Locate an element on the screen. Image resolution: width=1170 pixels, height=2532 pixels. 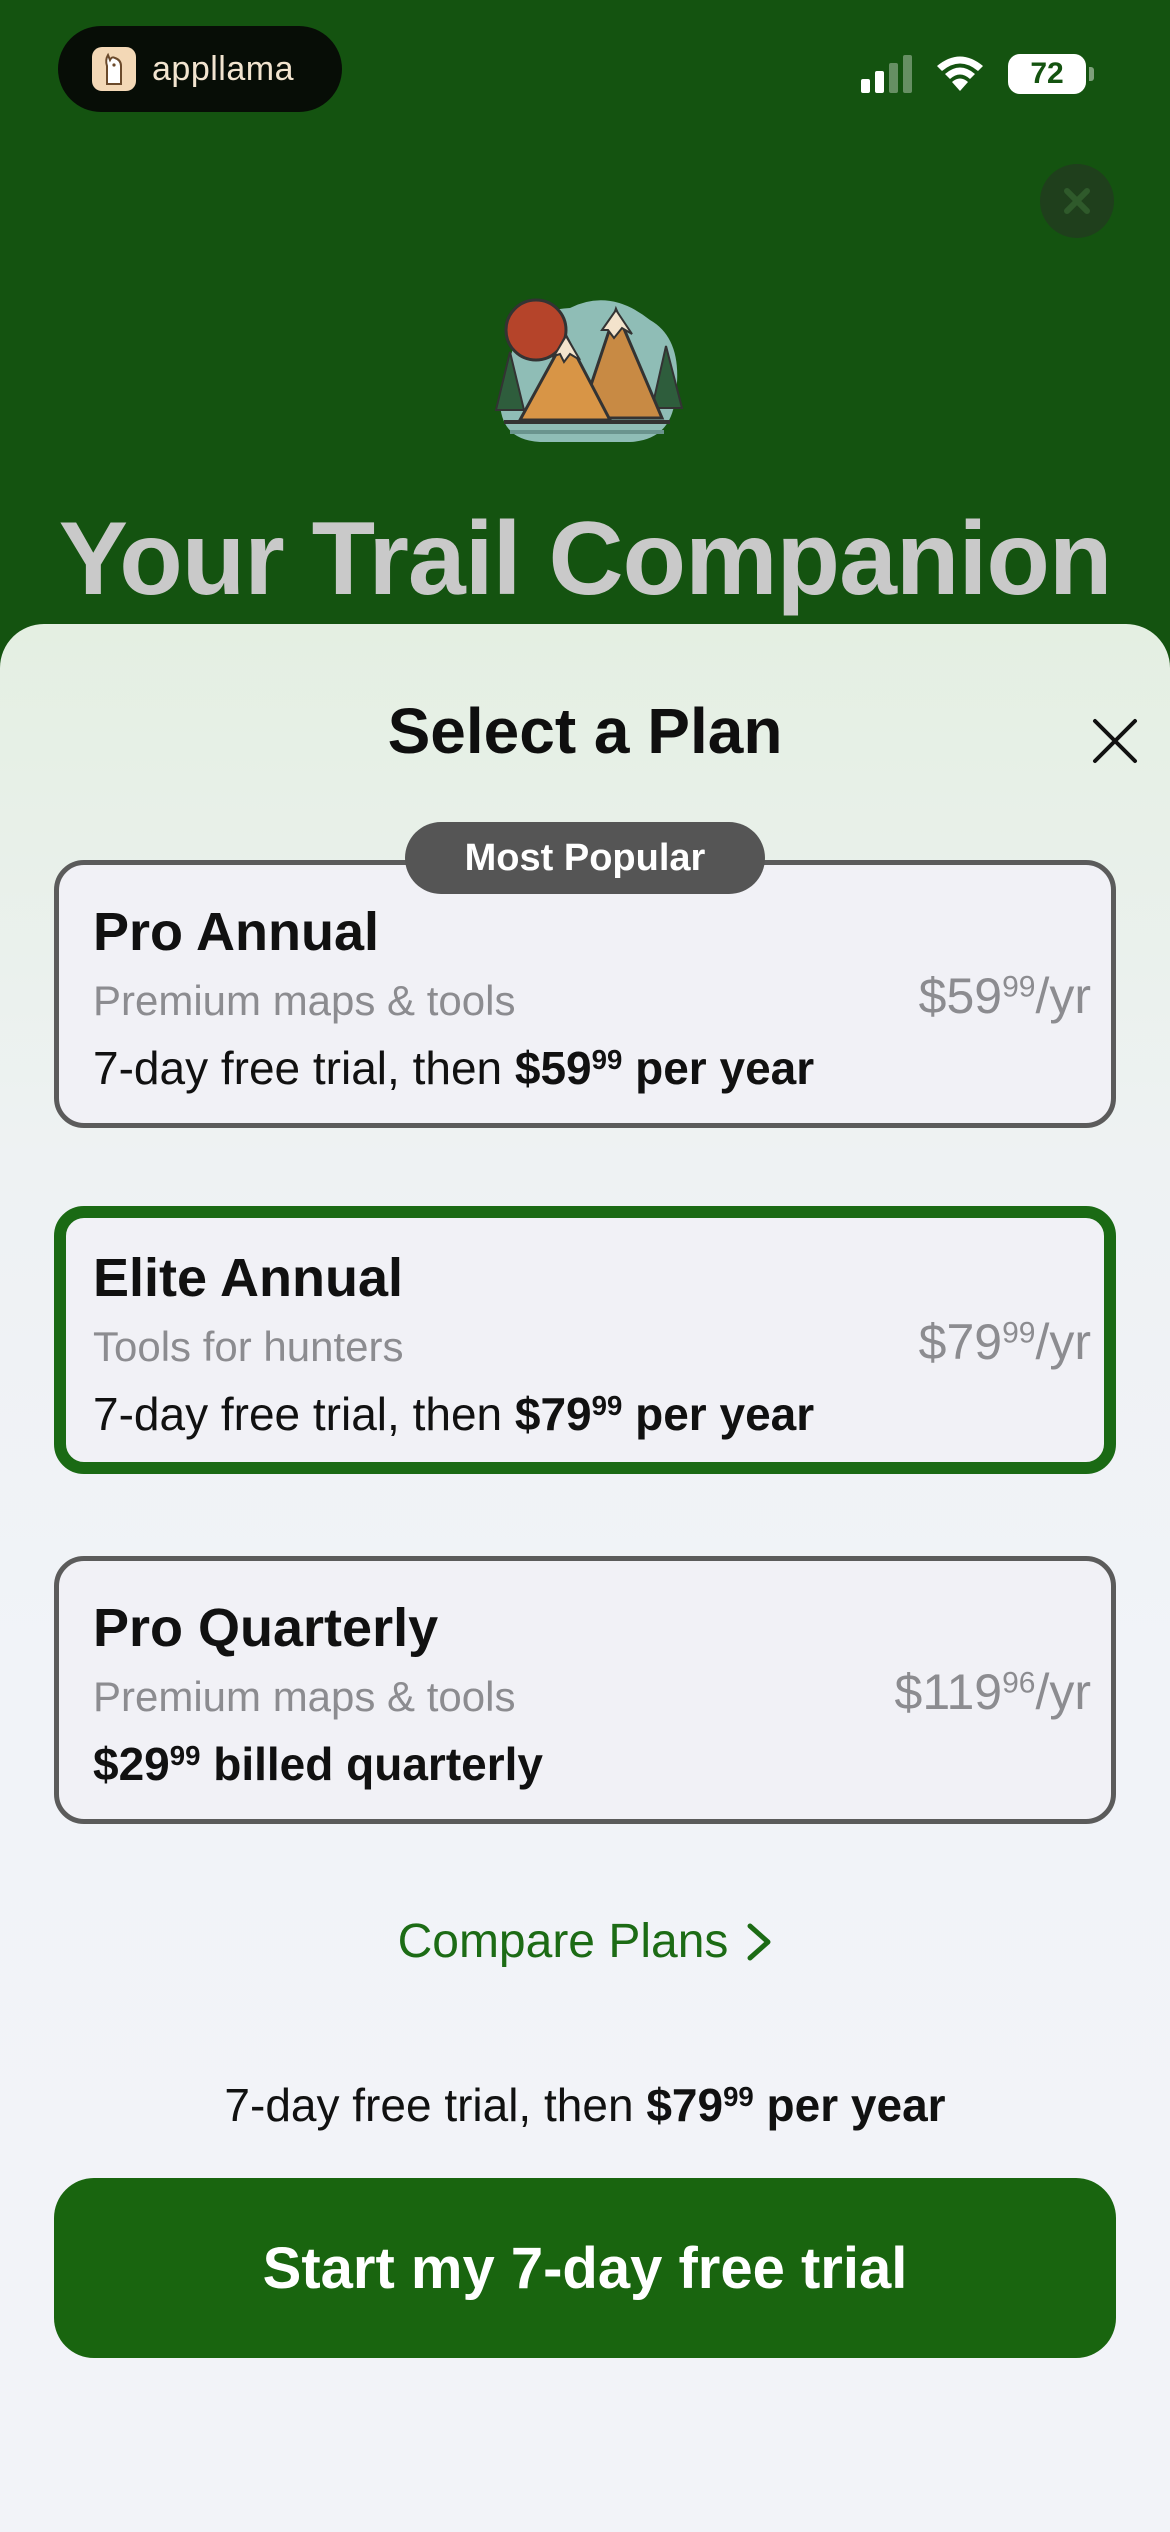
sheet-title: Select a Plan is located at coordinates (585, 731).